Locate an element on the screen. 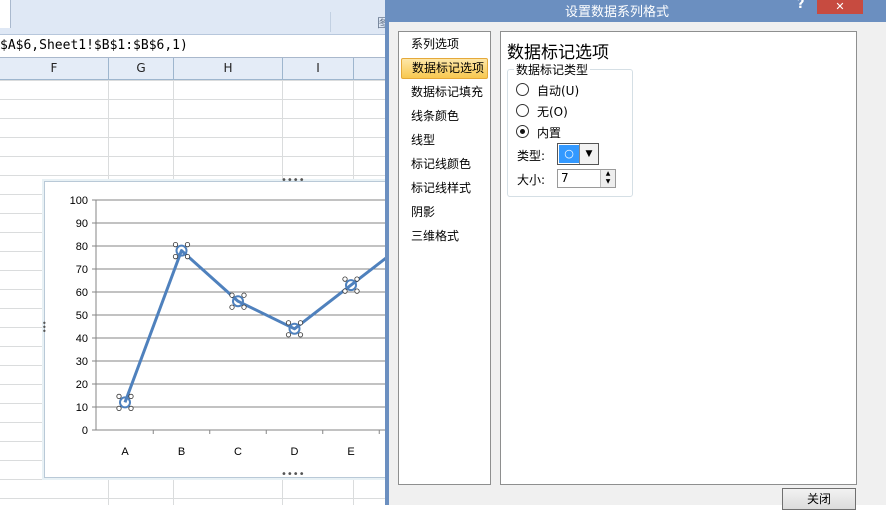 The image size is (886, 510). close-button: 关闭 is located at coordinates (819, 499).